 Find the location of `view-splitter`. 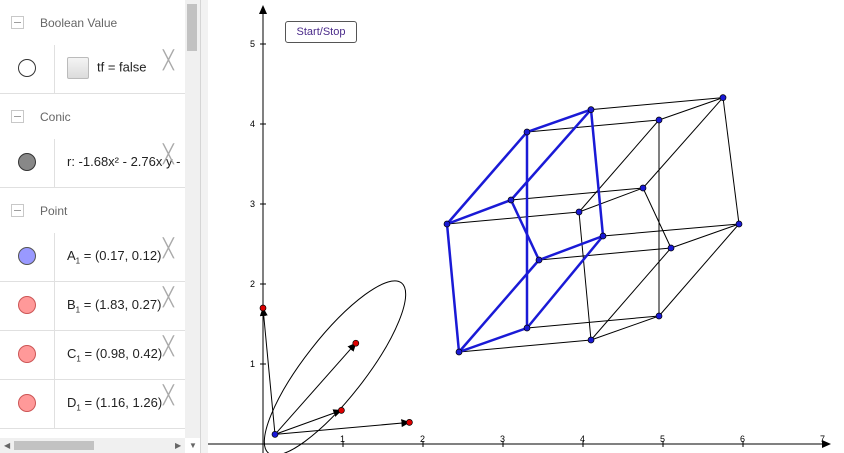

view-splitter is located at coordinates (204, 226).